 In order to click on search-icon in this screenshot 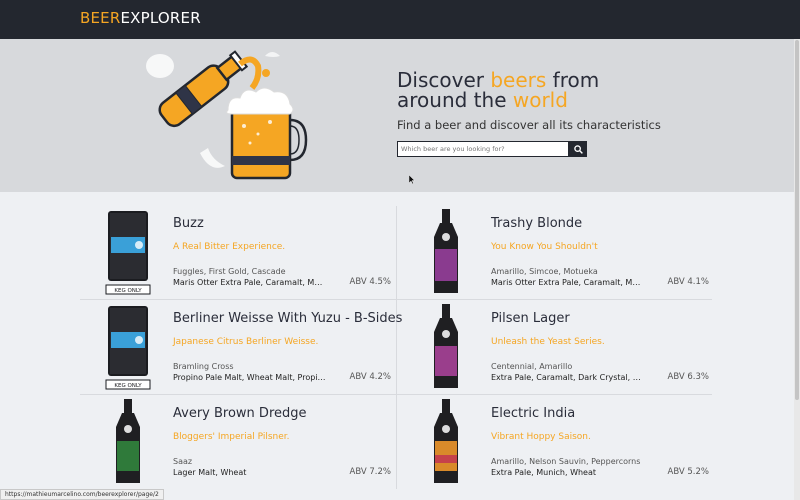, I will do `click(578, 149)`.